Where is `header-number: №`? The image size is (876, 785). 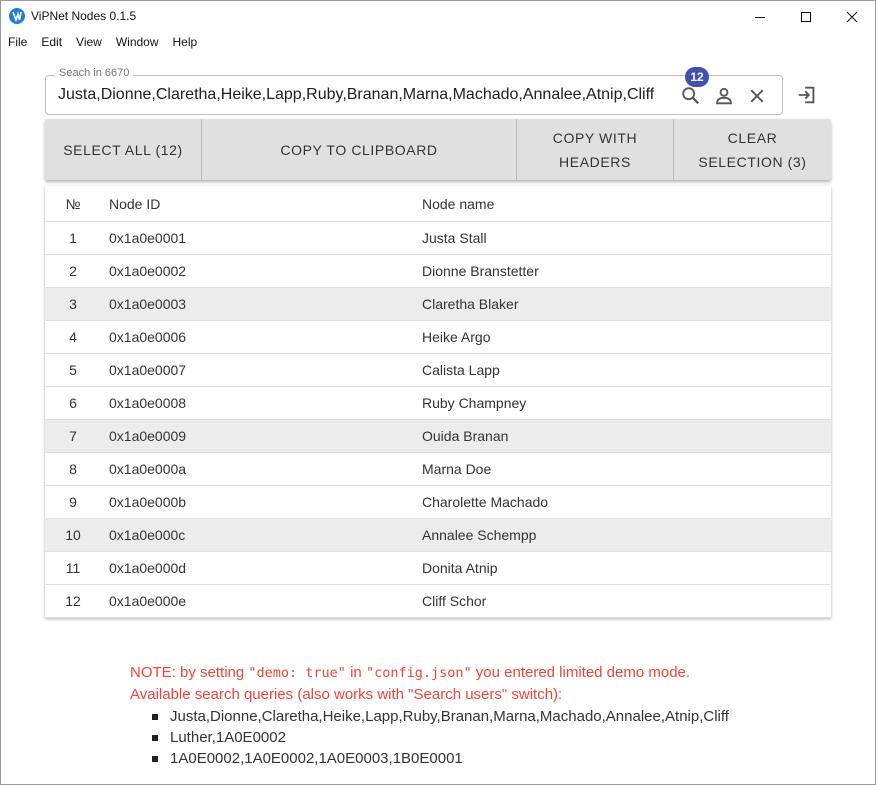
header-number: № is located at coordinates (73, 203).